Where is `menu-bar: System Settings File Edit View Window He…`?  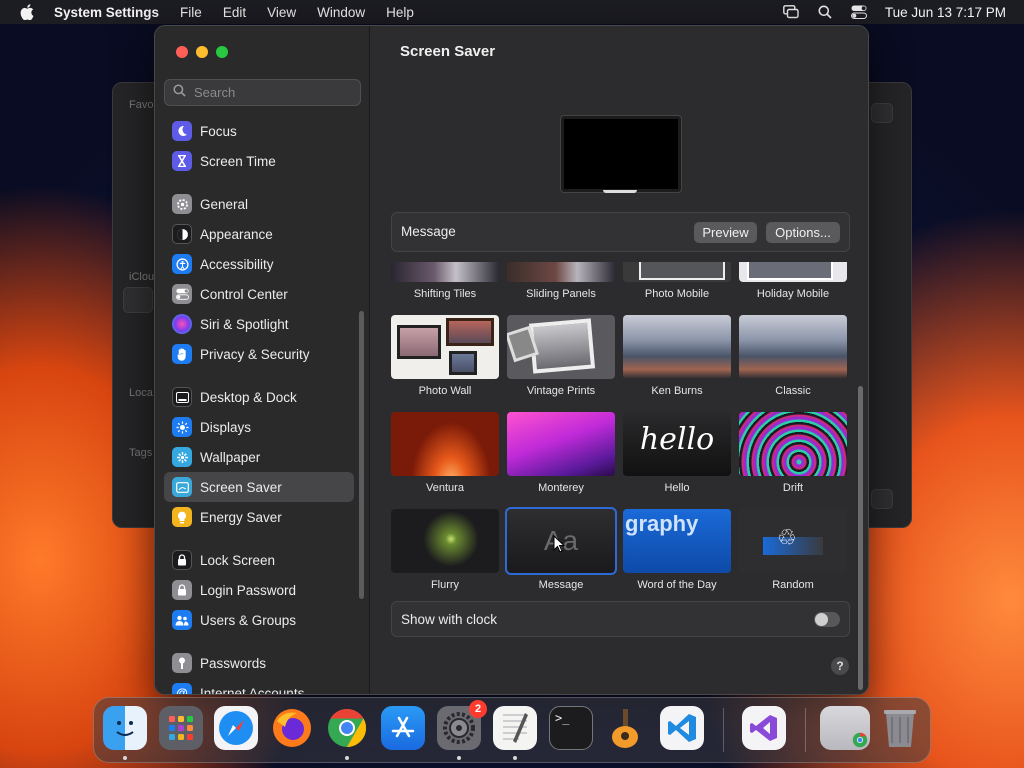
menu-bar: System Settings File Edit View Window He… is located at coordinates (512, 12).